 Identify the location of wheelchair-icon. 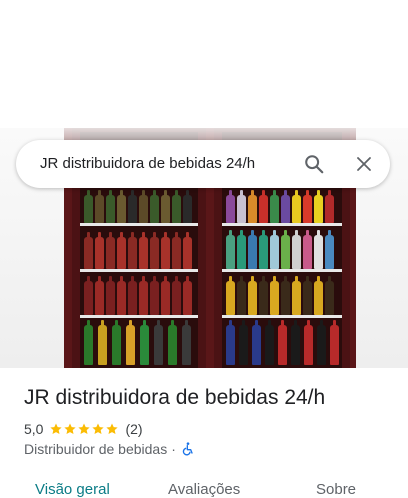
(187, 449).